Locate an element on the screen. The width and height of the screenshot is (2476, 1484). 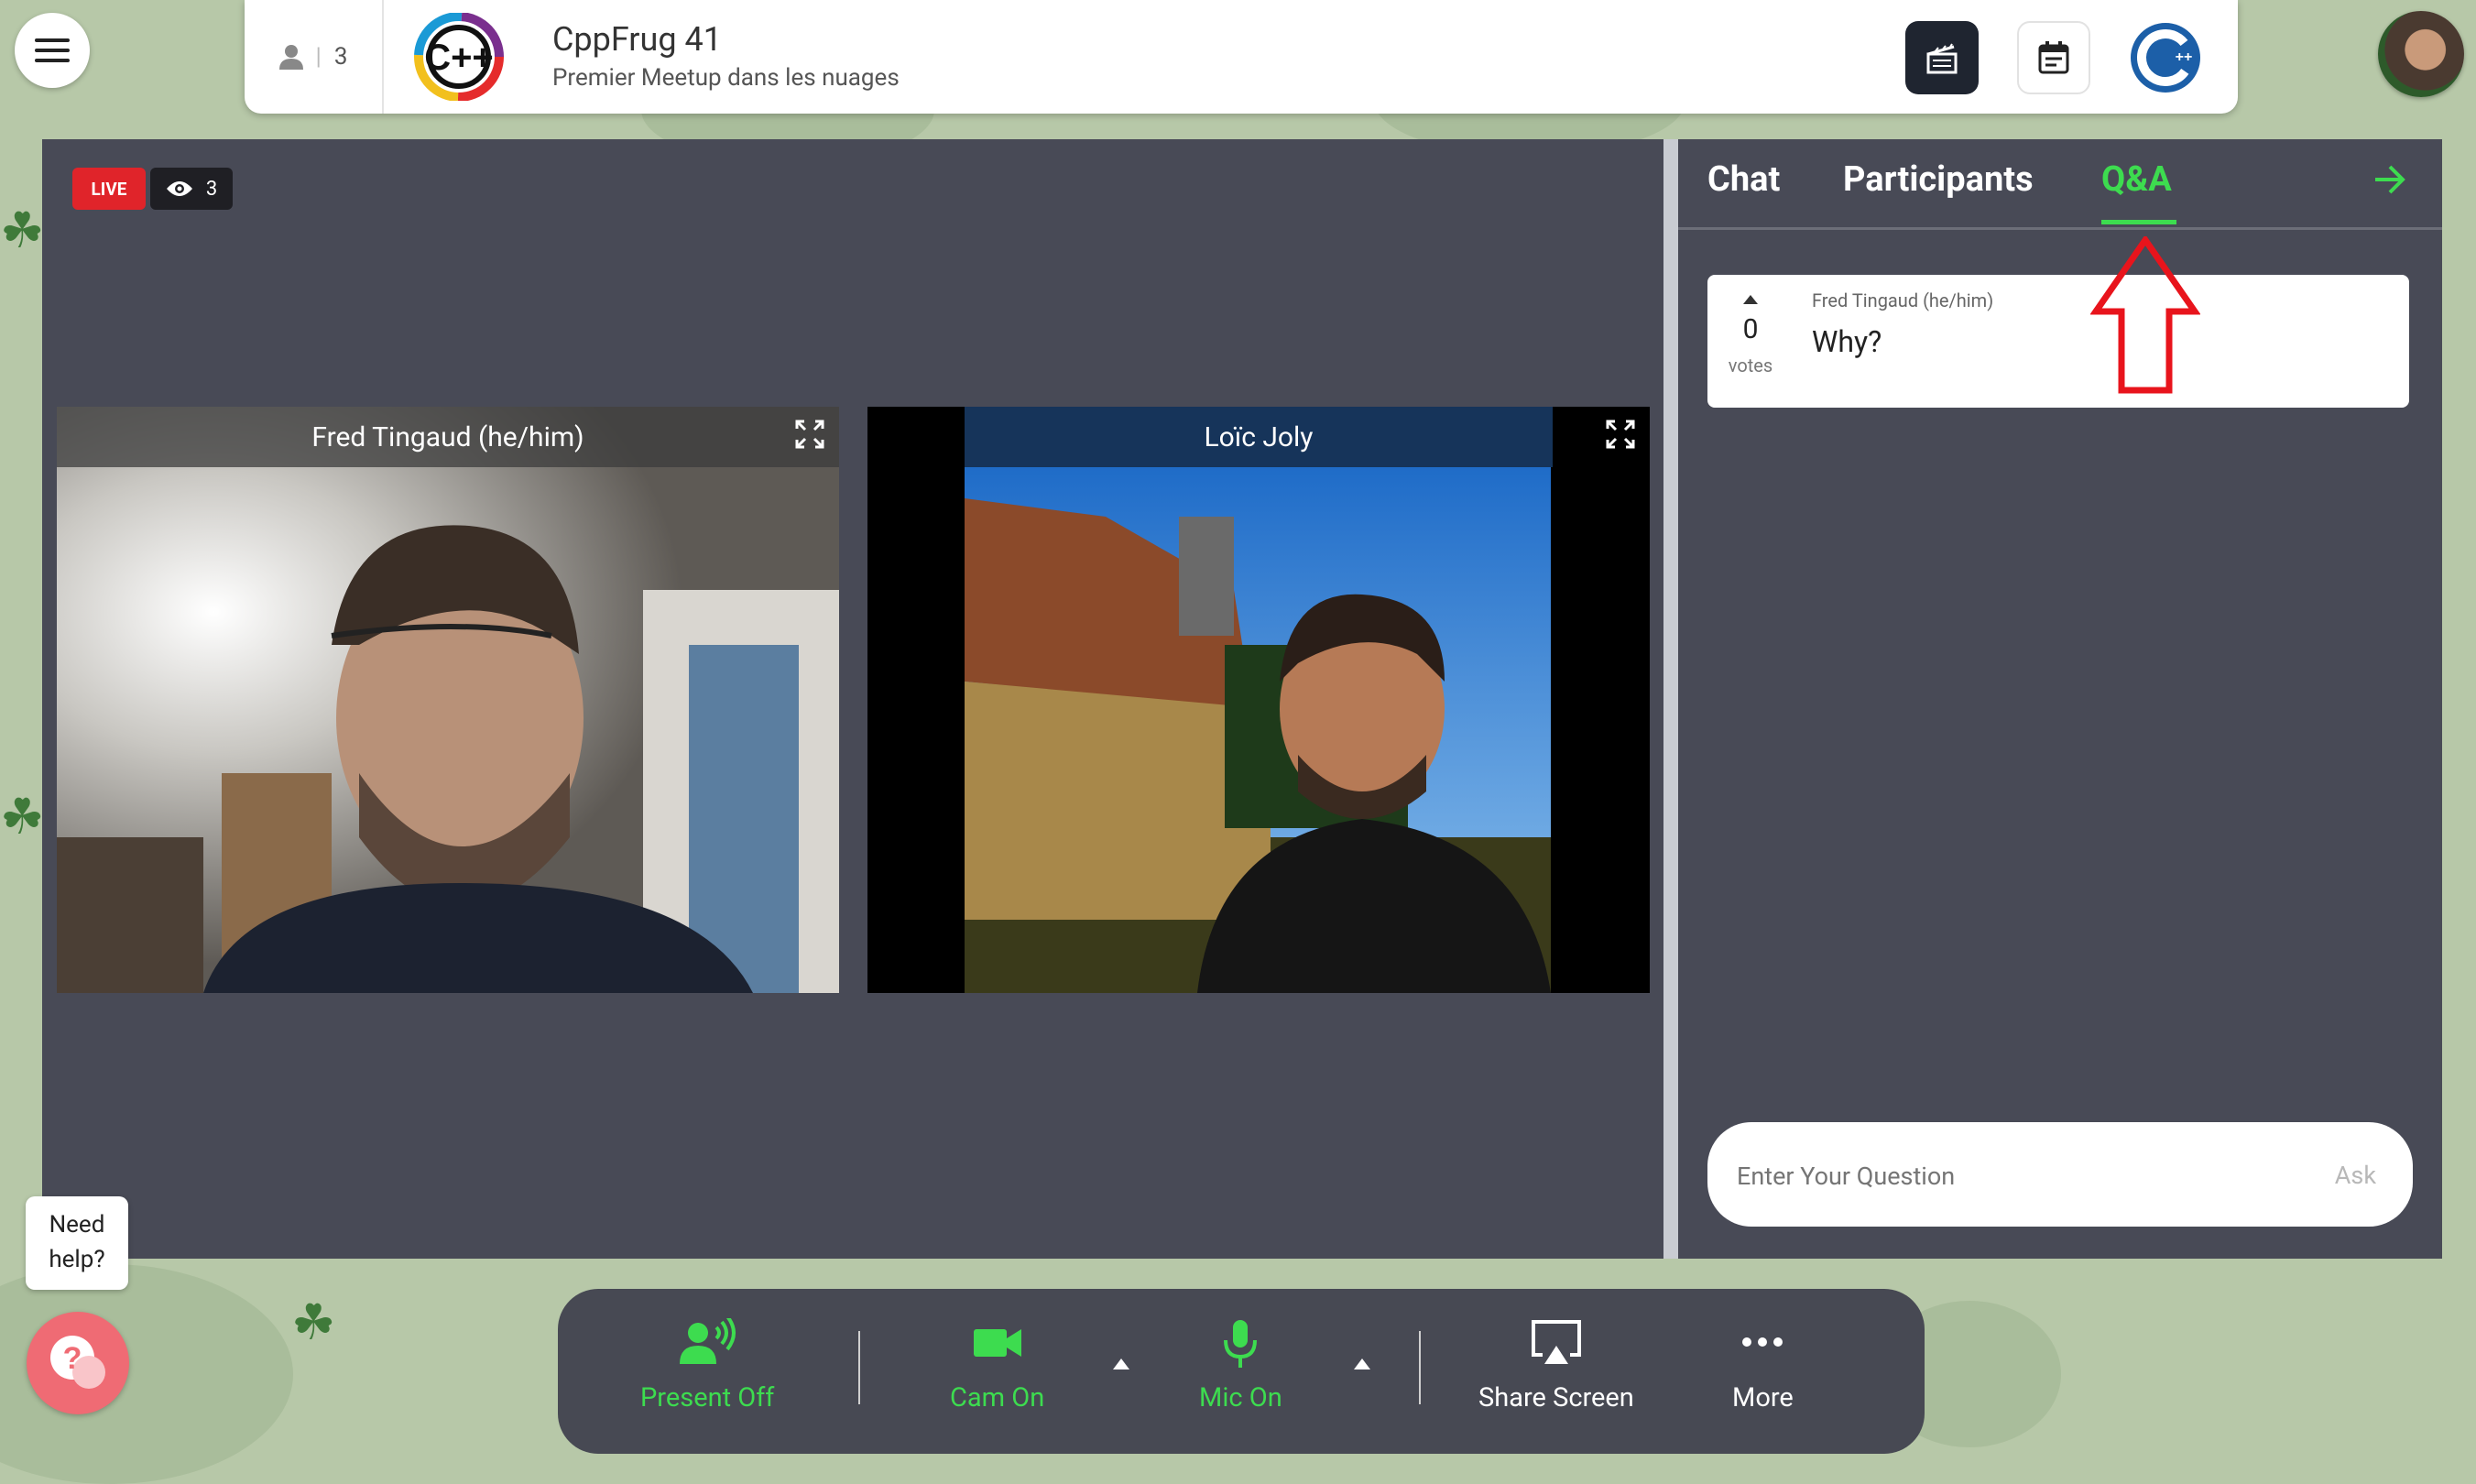
main-menu-button is located at coordinates (52, 51).